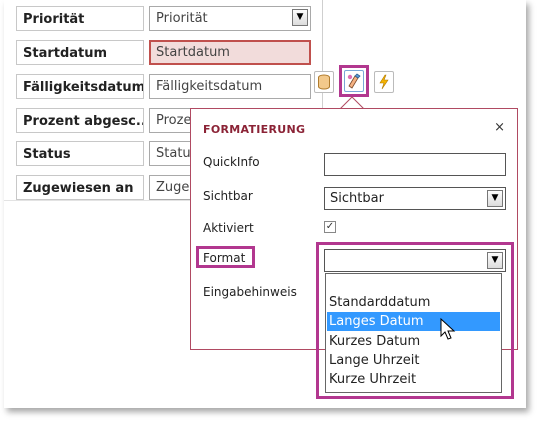 The width and height of the screenshot is (545, 424). What do you see at coordinates (80, 187) in the screenshot?
I see `field-label-zugewiesen: Zugewiesen an` at bounding box center [80, 187].